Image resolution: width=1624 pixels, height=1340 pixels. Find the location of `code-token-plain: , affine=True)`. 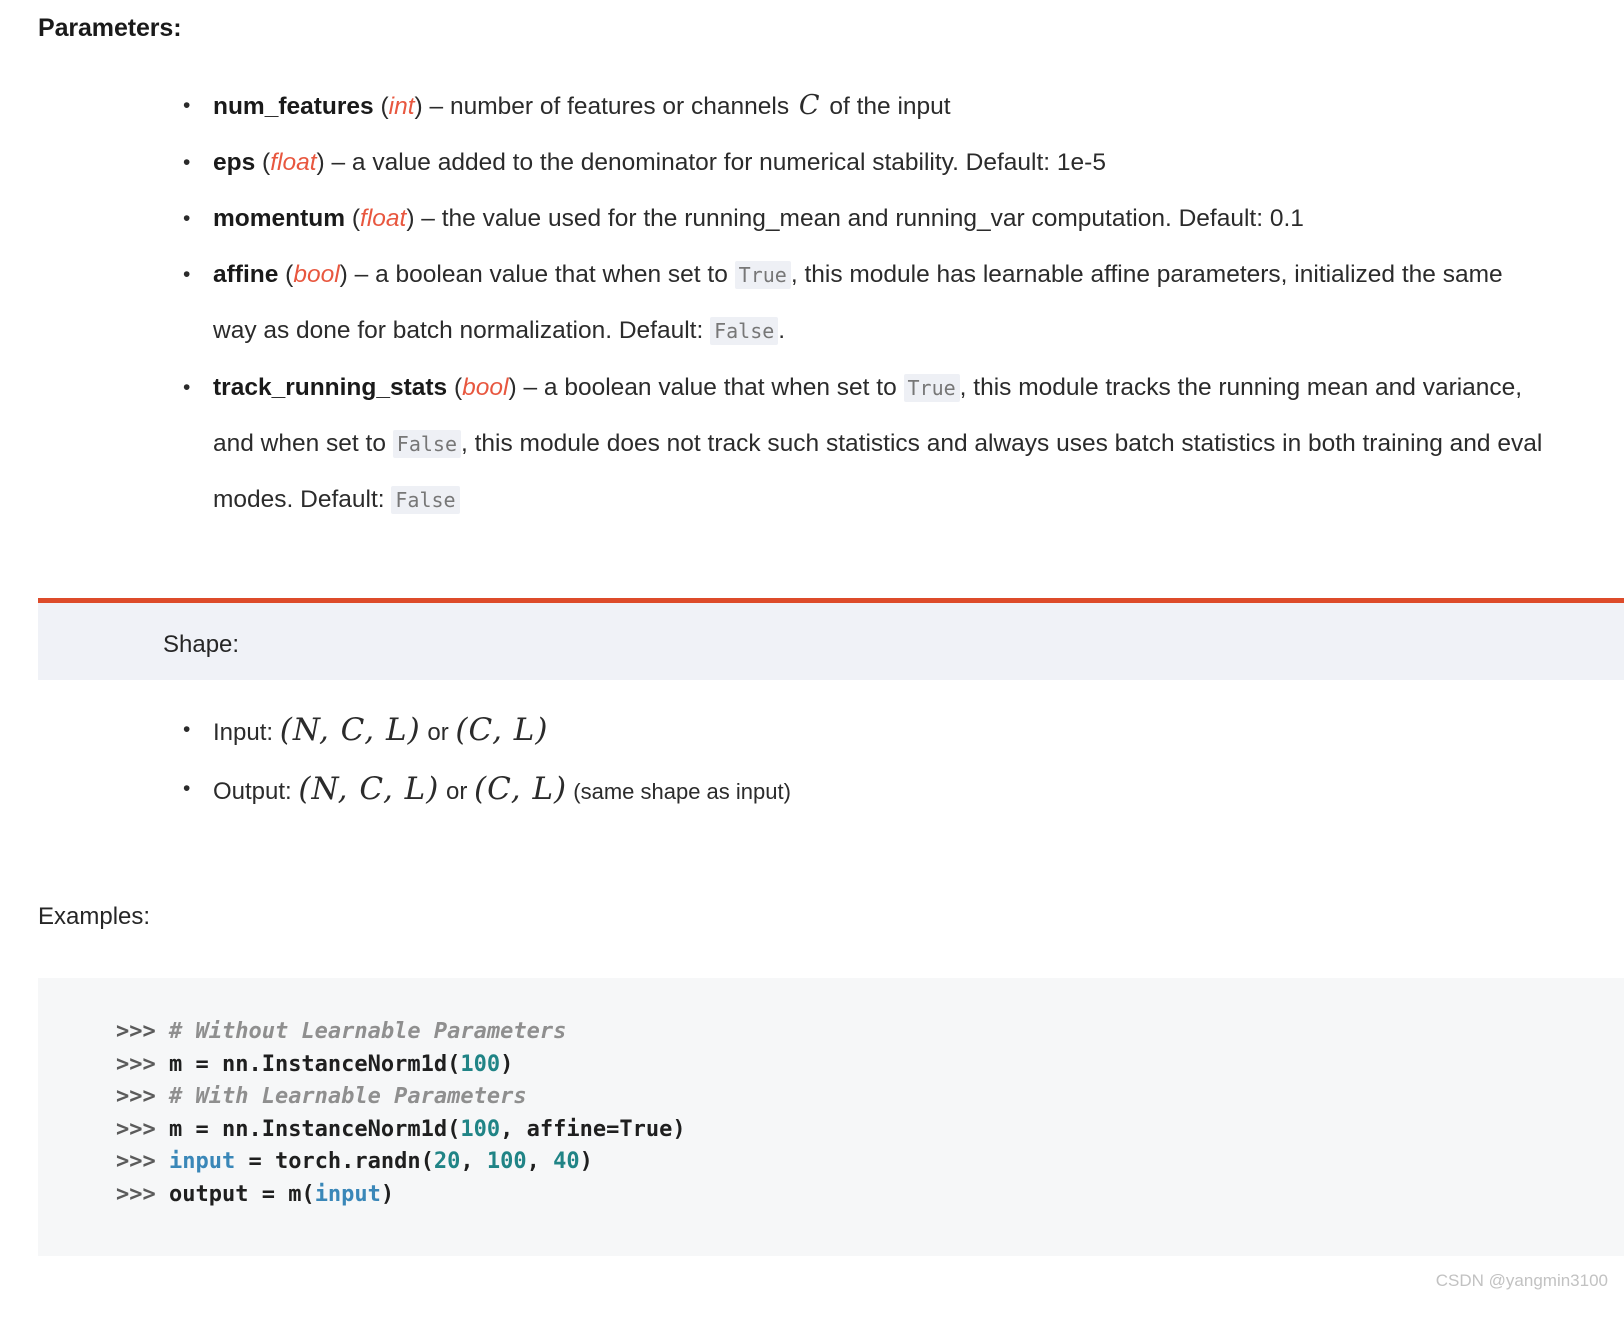

code-token-plain: , affine=True) is located at coordinates (593, 1129).